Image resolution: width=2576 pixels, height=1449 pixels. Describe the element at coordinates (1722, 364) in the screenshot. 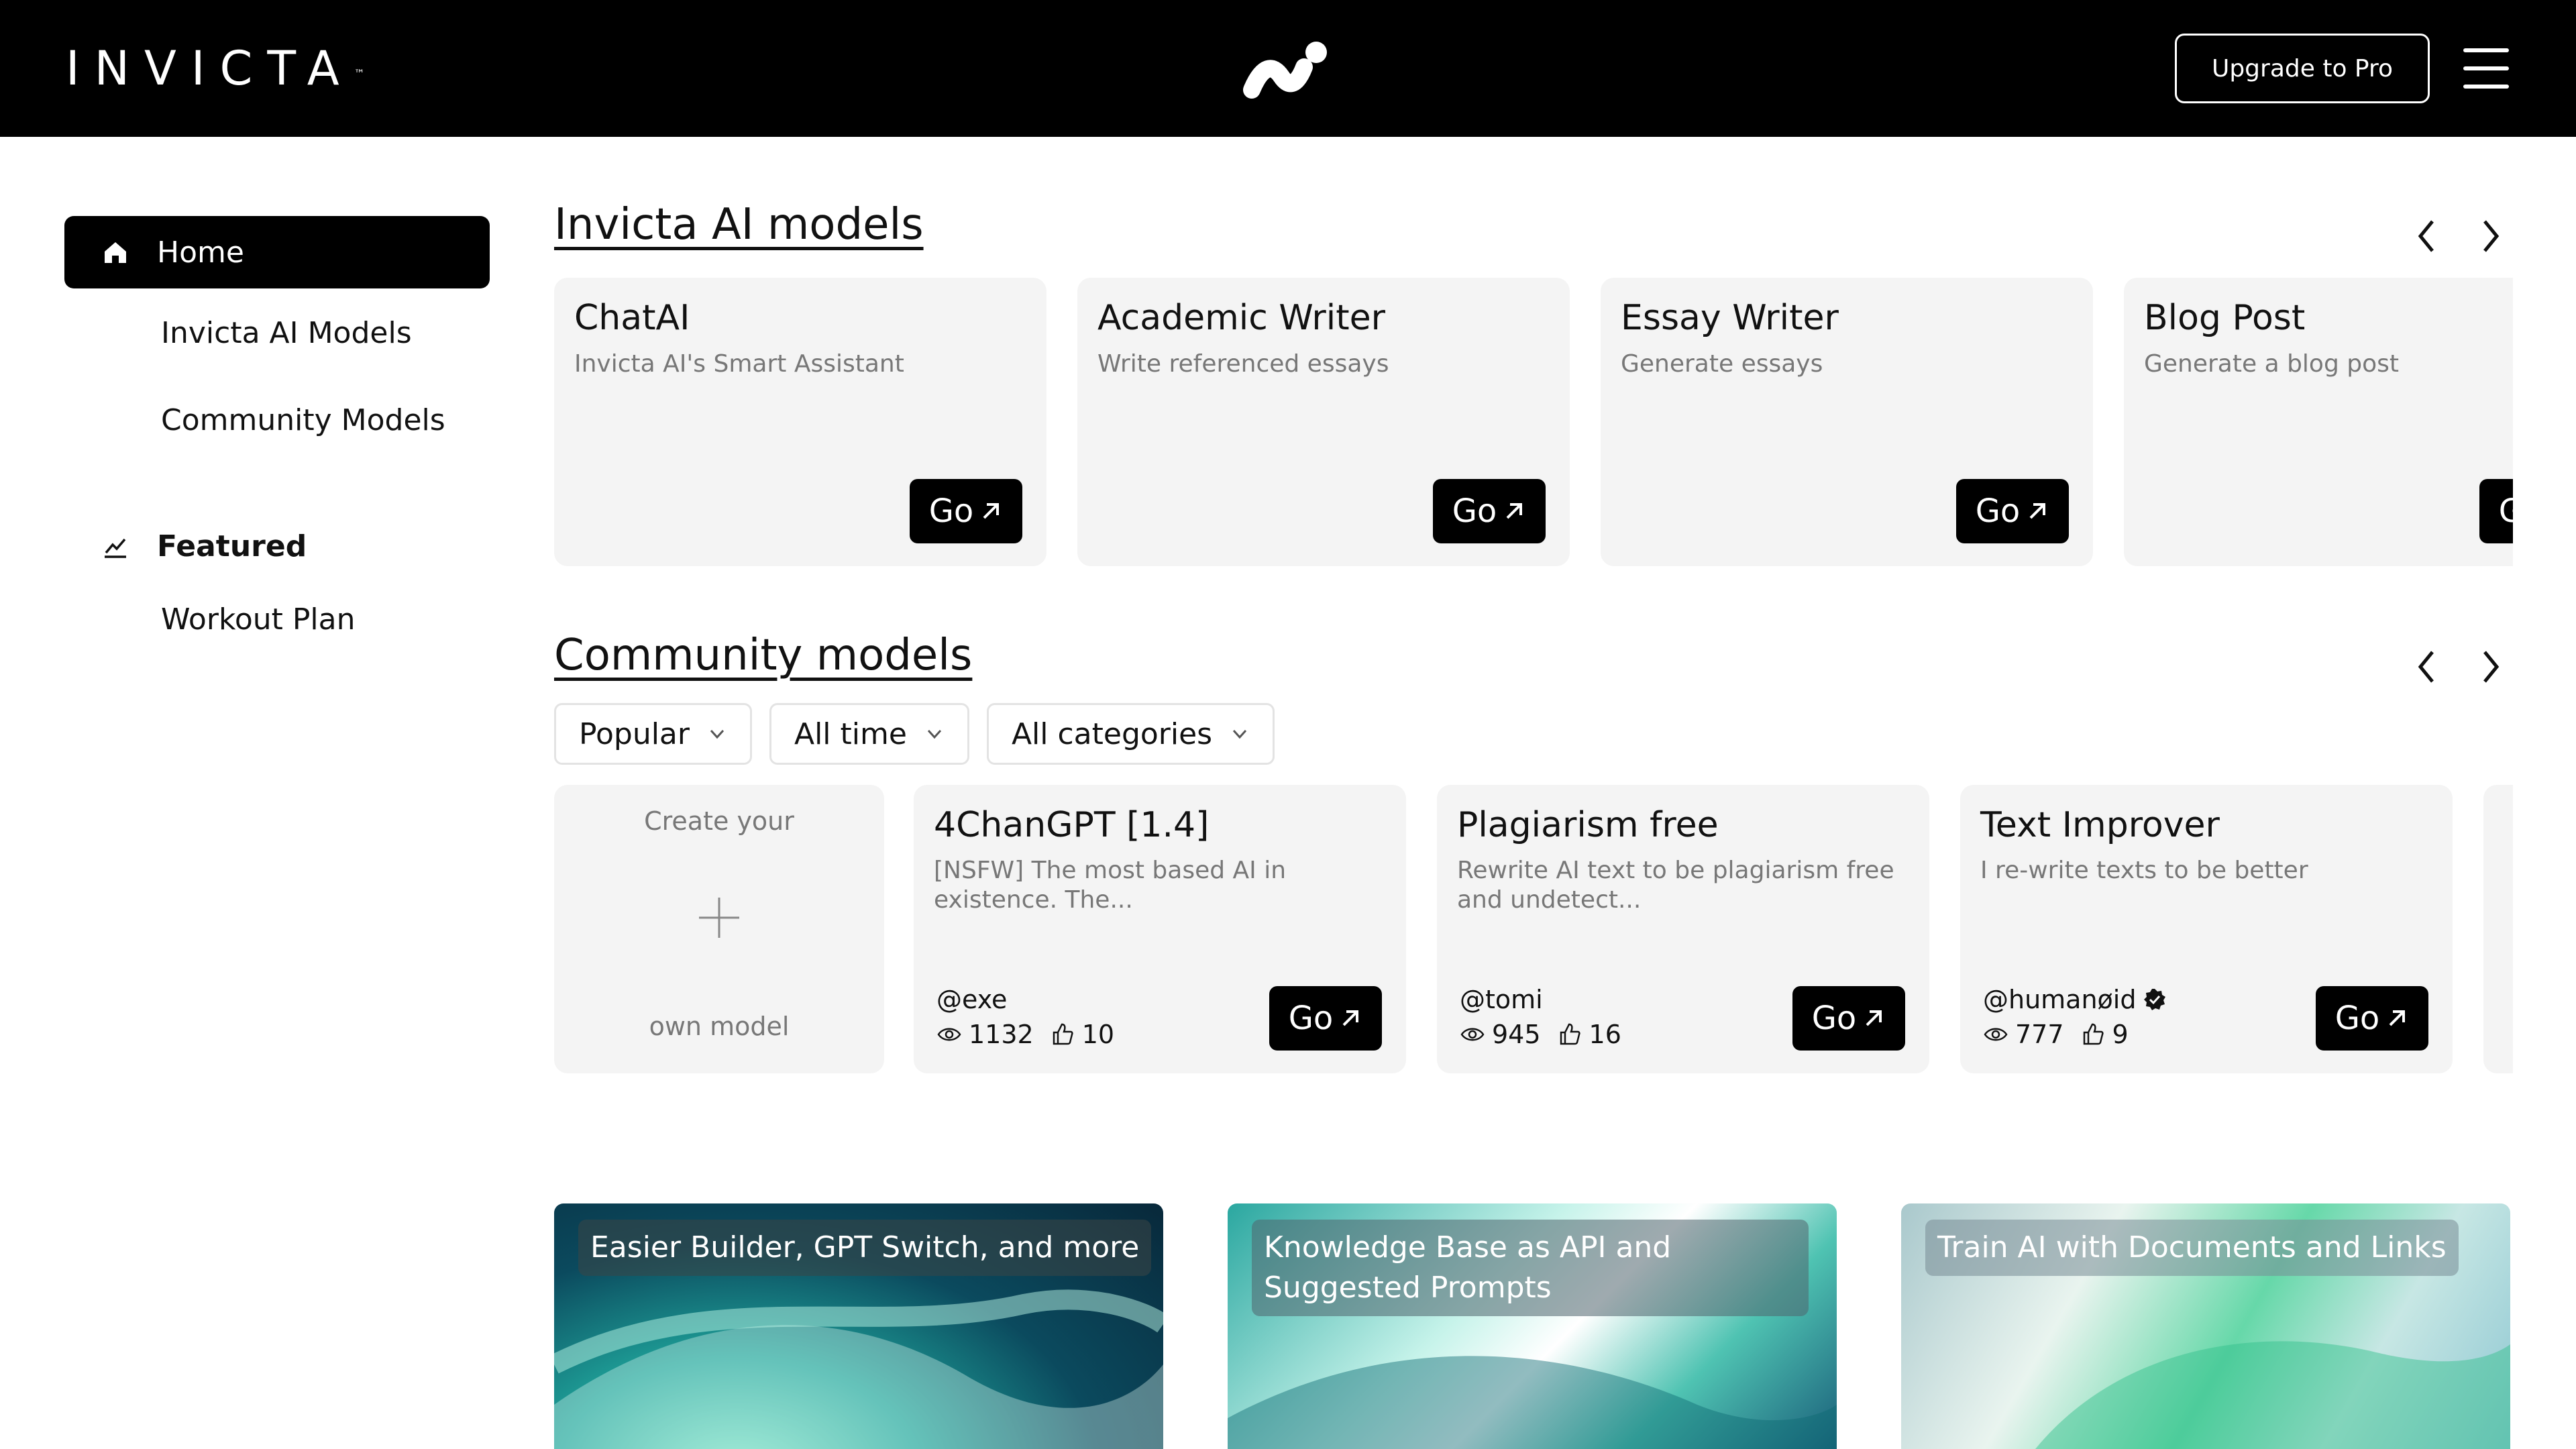

I see `model-card-desc: Generate essays` at that location.